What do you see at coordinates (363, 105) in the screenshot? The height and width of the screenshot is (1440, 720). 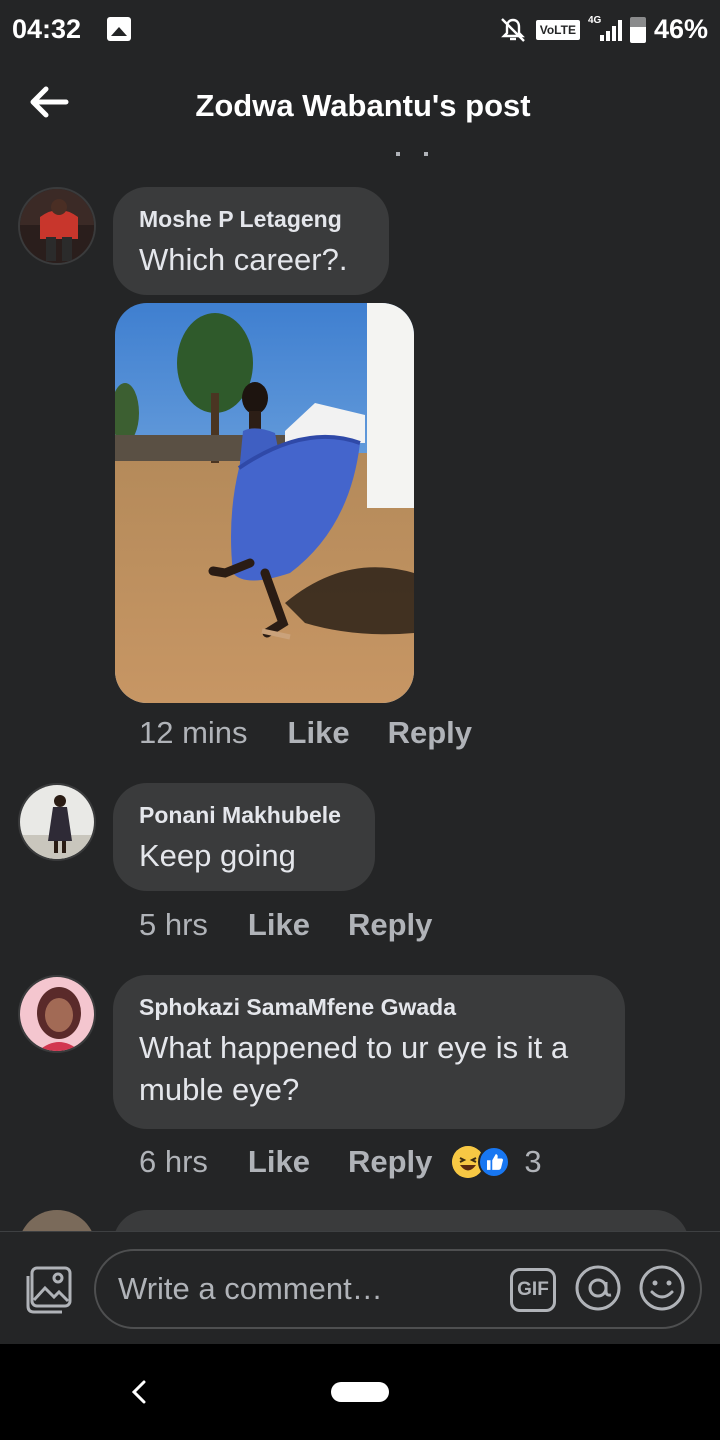 I see `page-title: Zodwa Wabantu's post` at bounding box center [363, 105].